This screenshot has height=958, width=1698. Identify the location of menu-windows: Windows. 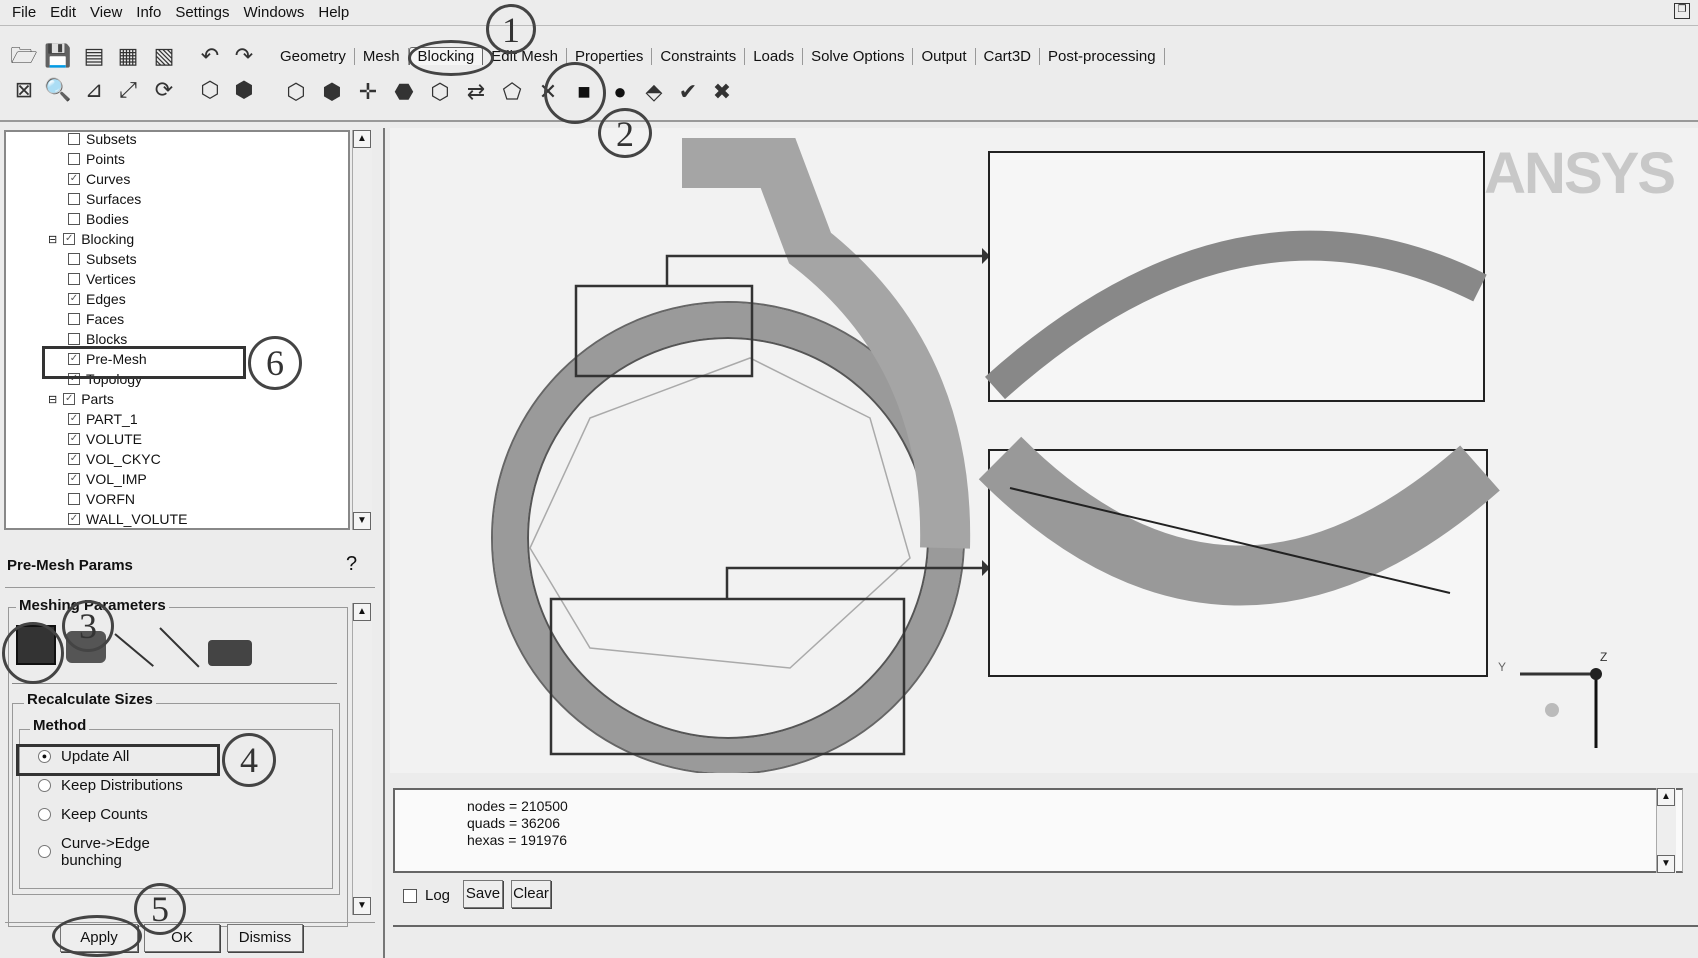
(277, 12).